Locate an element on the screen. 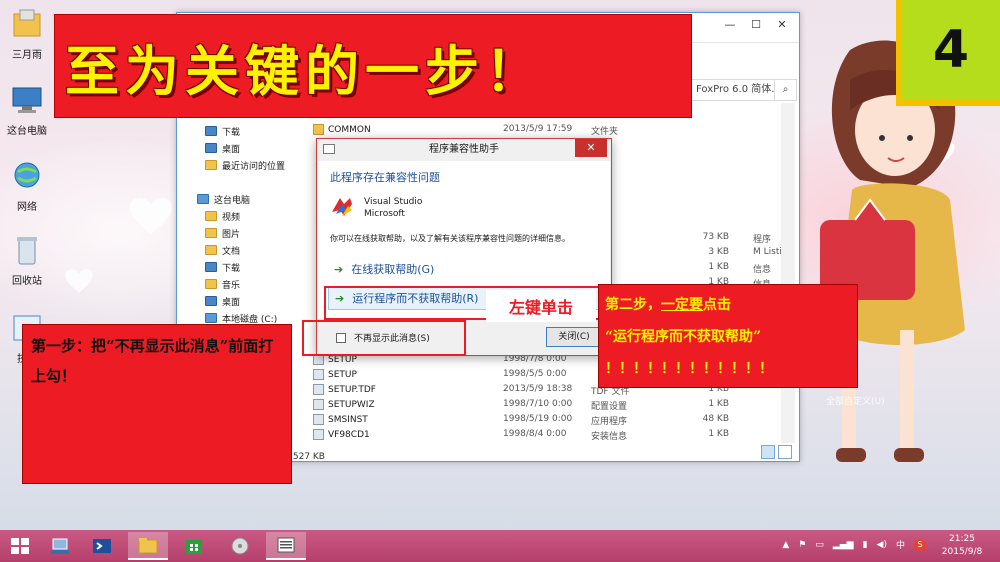 Image resolution: width=1000 pixels, height=562 pixels. windows-logo-icon is located at coordinates (20, 546).